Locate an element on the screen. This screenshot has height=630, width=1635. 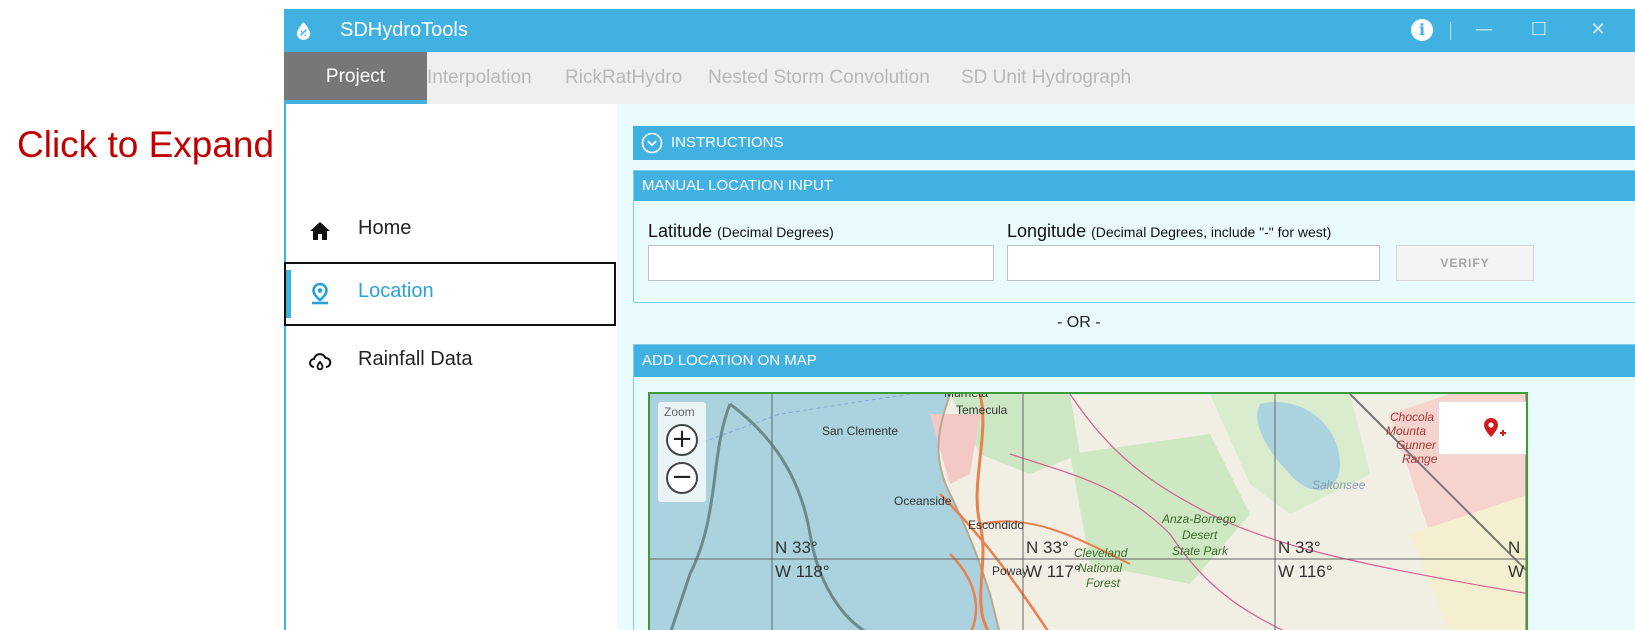
map-place-label: Saltonsee is located at coordinates (1339, 485).